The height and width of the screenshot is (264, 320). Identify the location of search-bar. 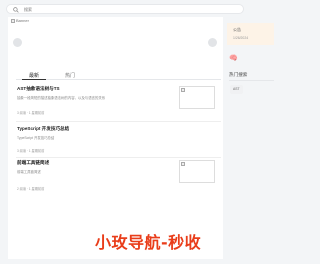
(125, 9).